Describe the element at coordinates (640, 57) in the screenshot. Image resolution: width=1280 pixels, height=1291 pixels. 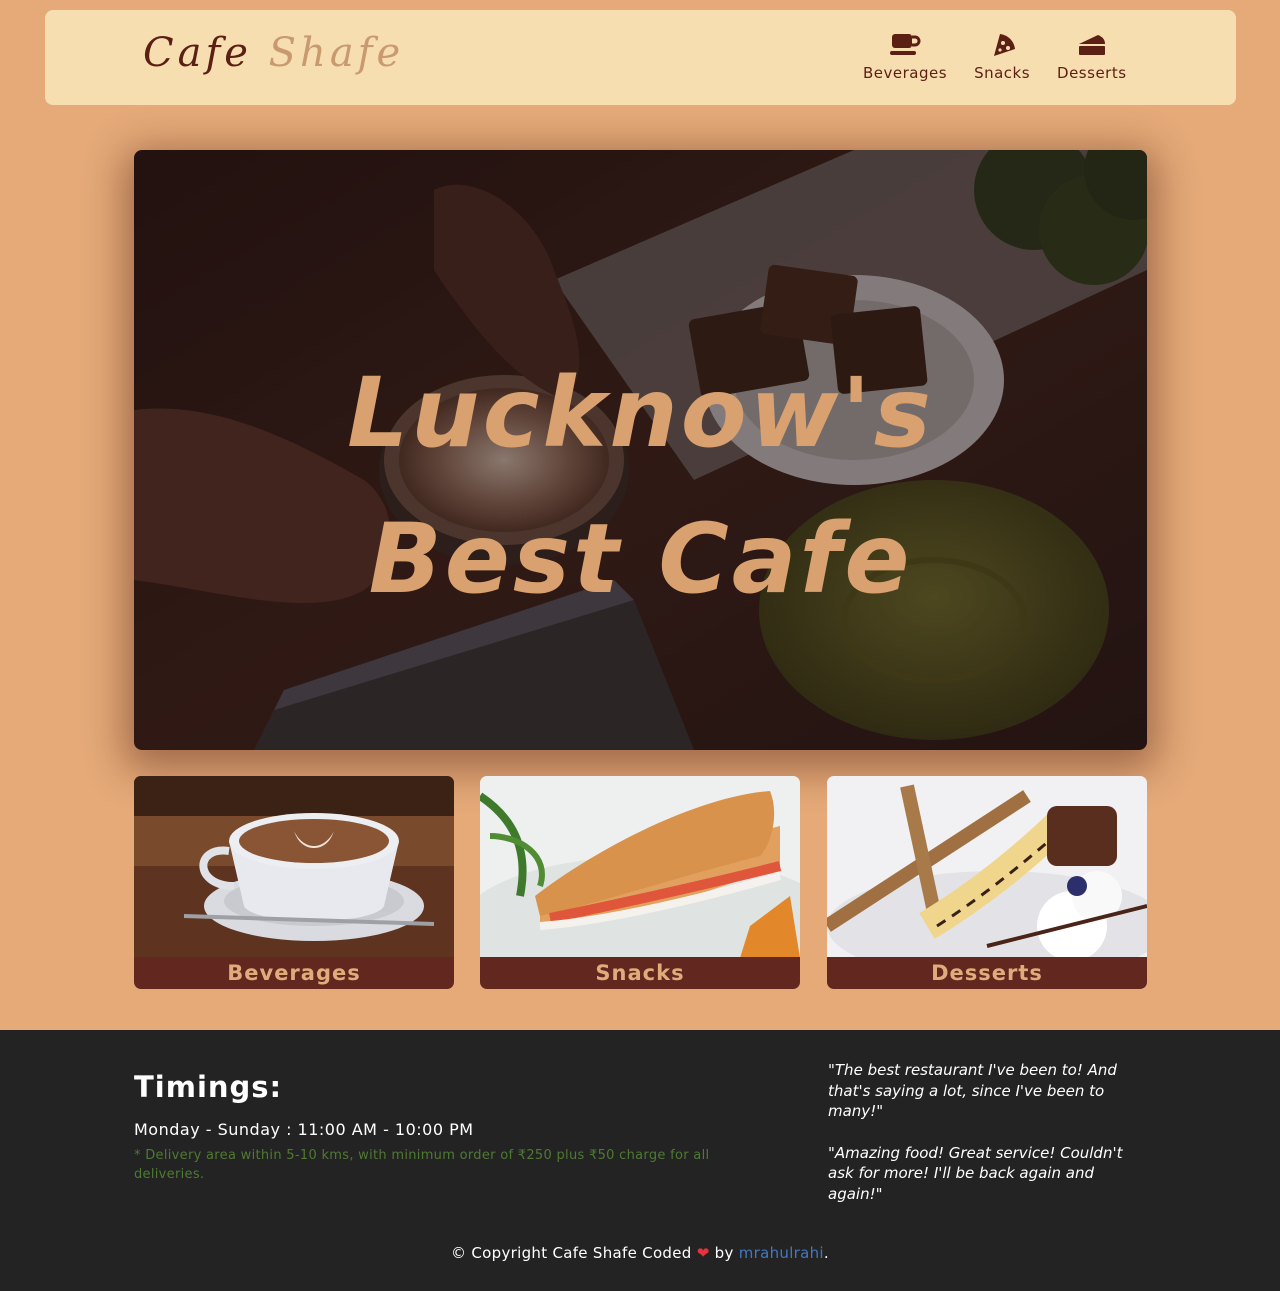
I see `site-header: Cafe Shafe Beverages Snacks Desserts` at that location.